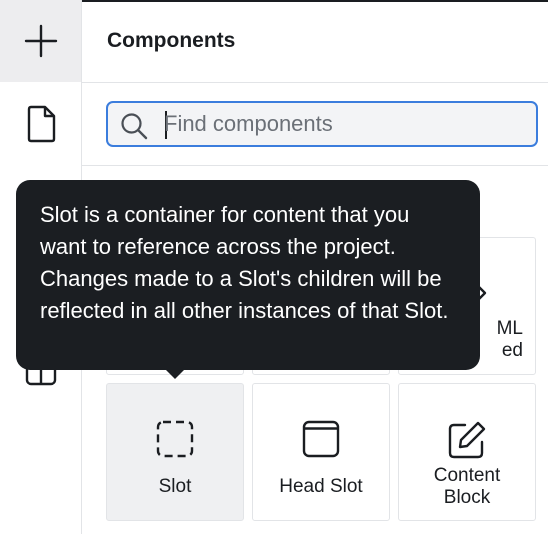  Describe the element at coordinates (344, 124) in the screenshot. I see `search-input` at that location.